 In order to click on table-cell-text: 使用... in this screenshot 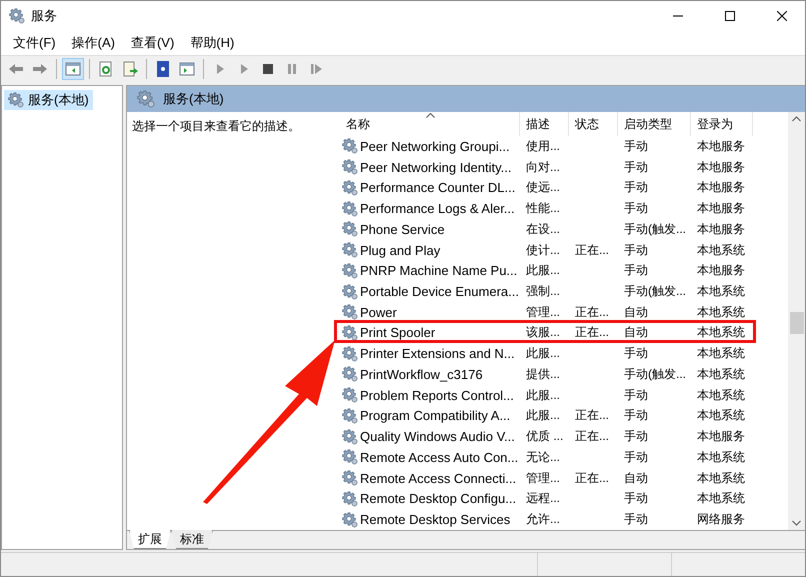, I will do `click(543, 146)`.